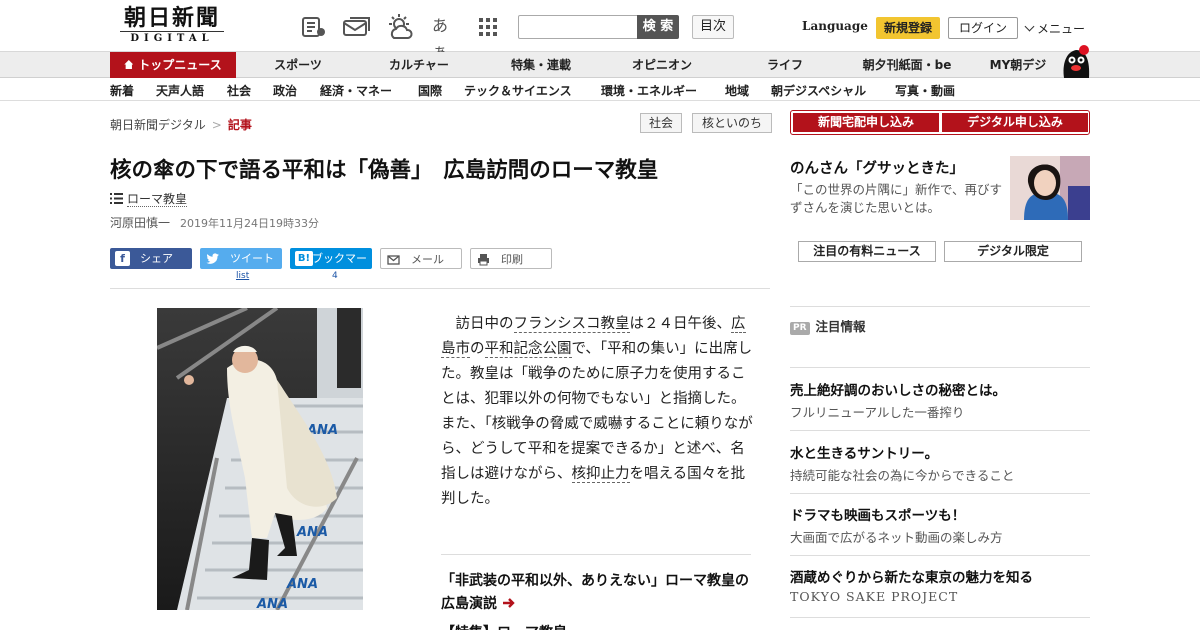 This screenshot has width=1200, height=630. I want to click on subnav-item-special: 朝デジスペシャル, so click(818, 90).